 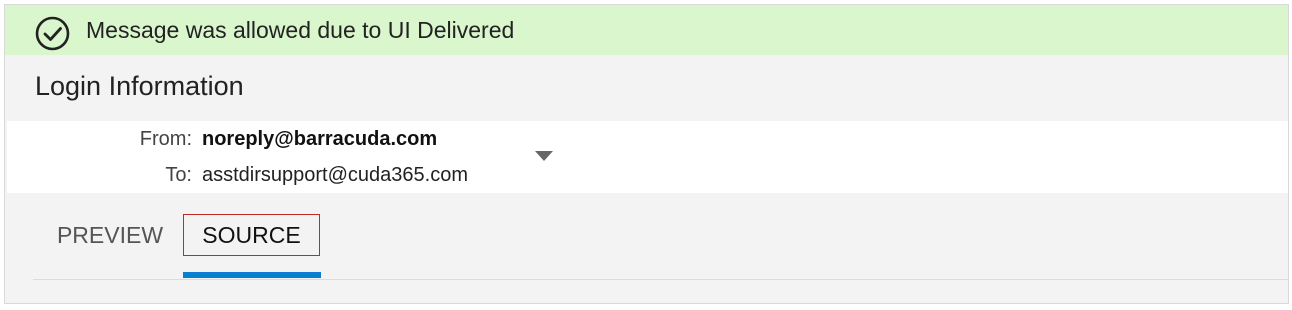 What do you see at coordinates (320, 139) in the screenshot?
I see `from-address: noreply@barracuda.com` at bounding box center [320, 139].